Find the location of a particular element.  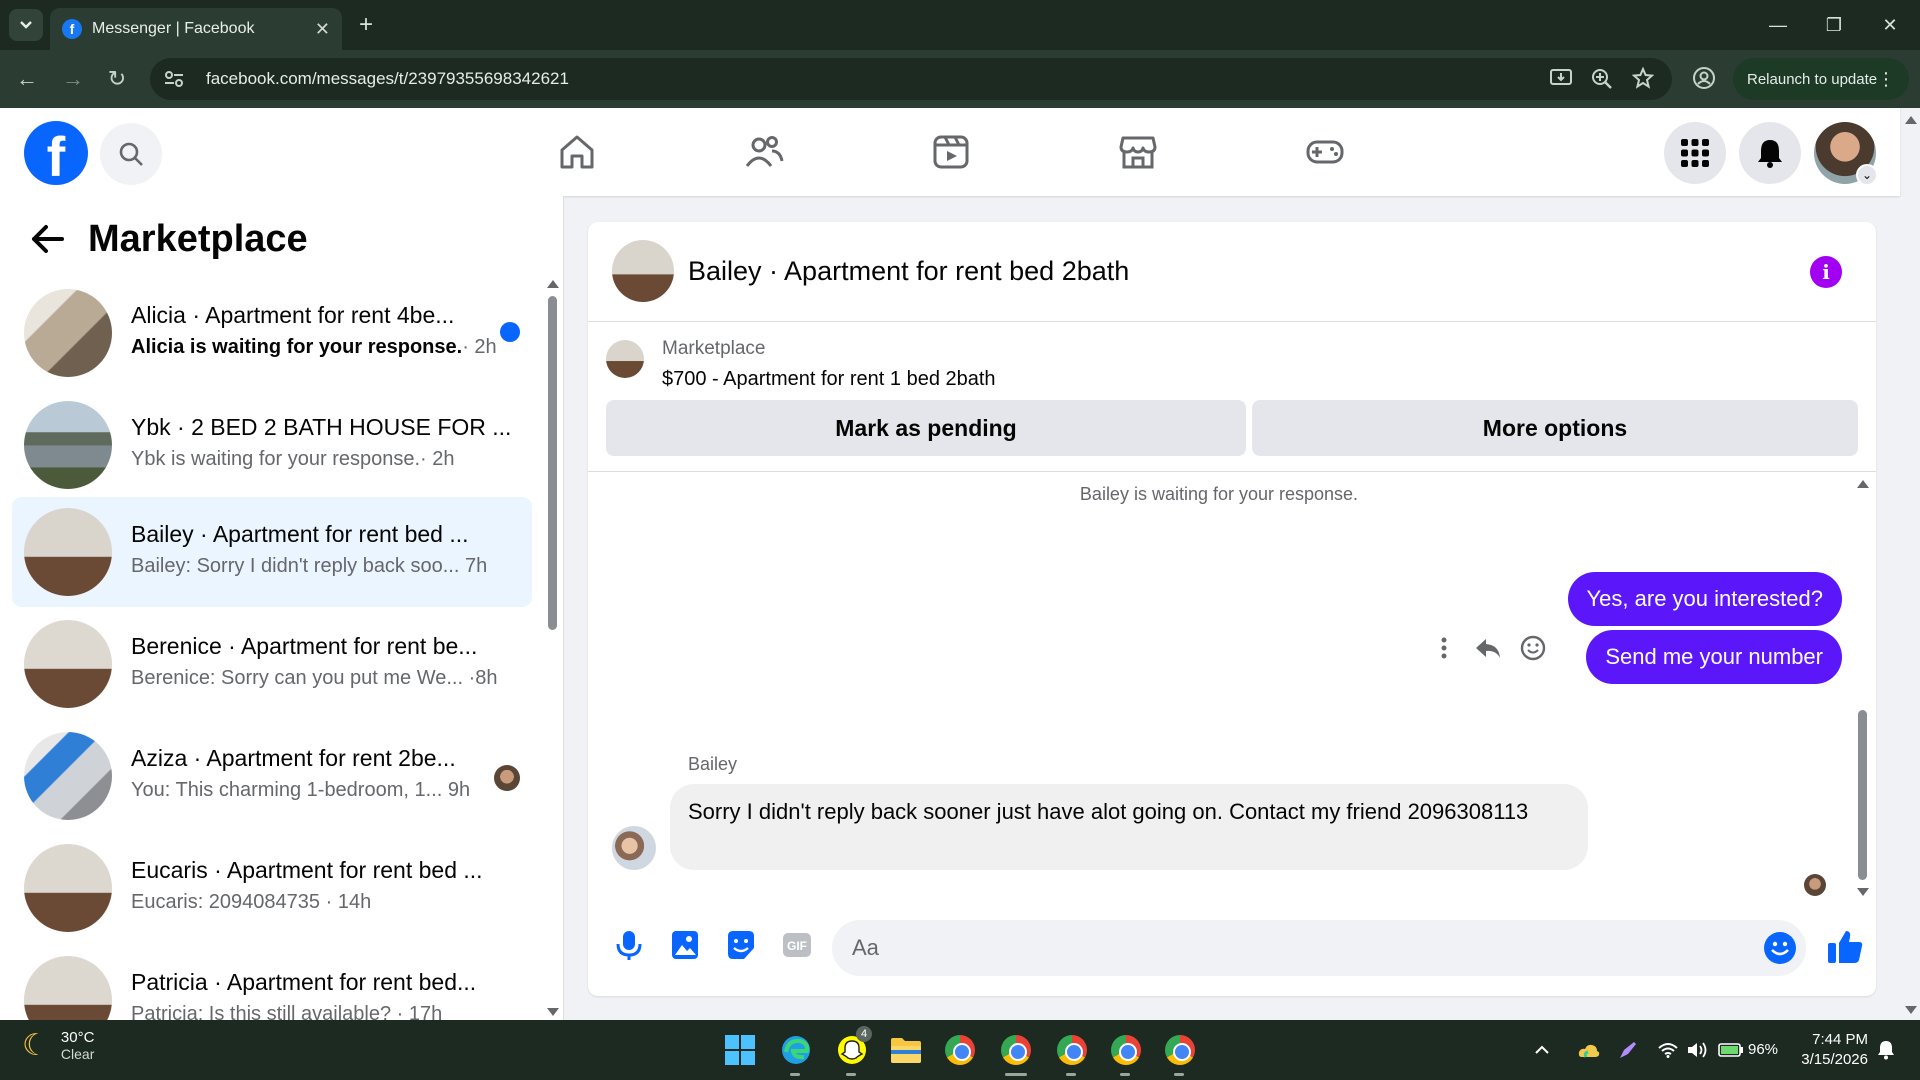

bookmark-star-icon is located at coordinates (1643, 78).